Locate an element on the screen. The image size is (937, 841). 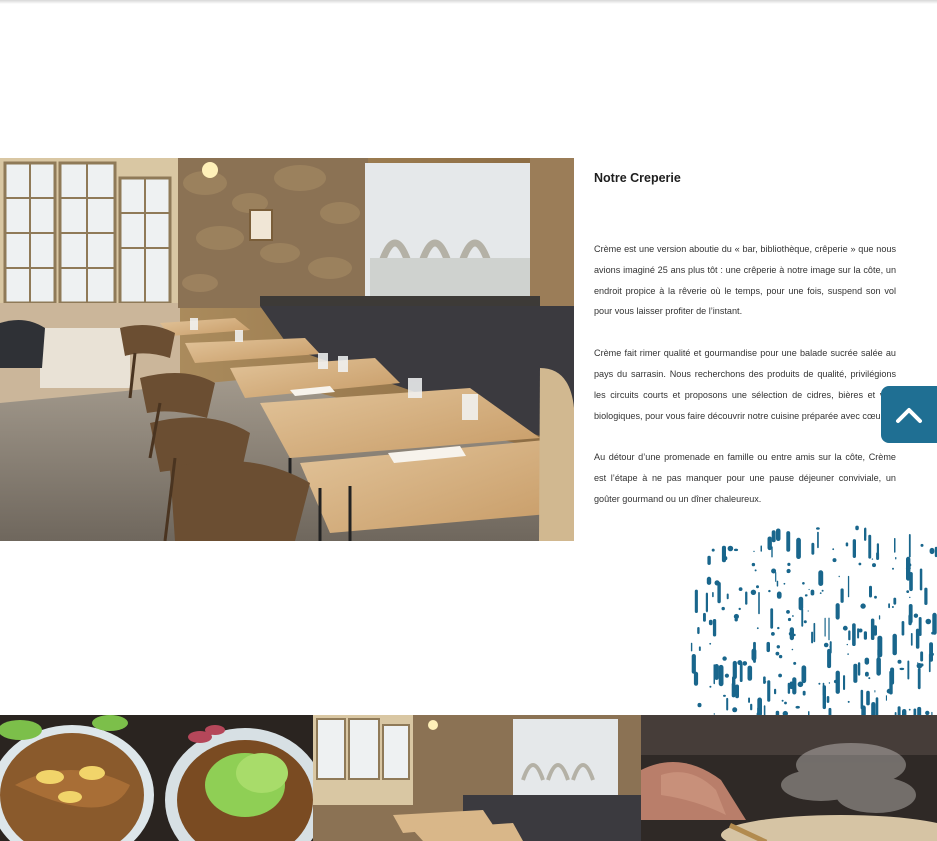
gallery-image-chef-cooking is located at coordinates (789, 778).